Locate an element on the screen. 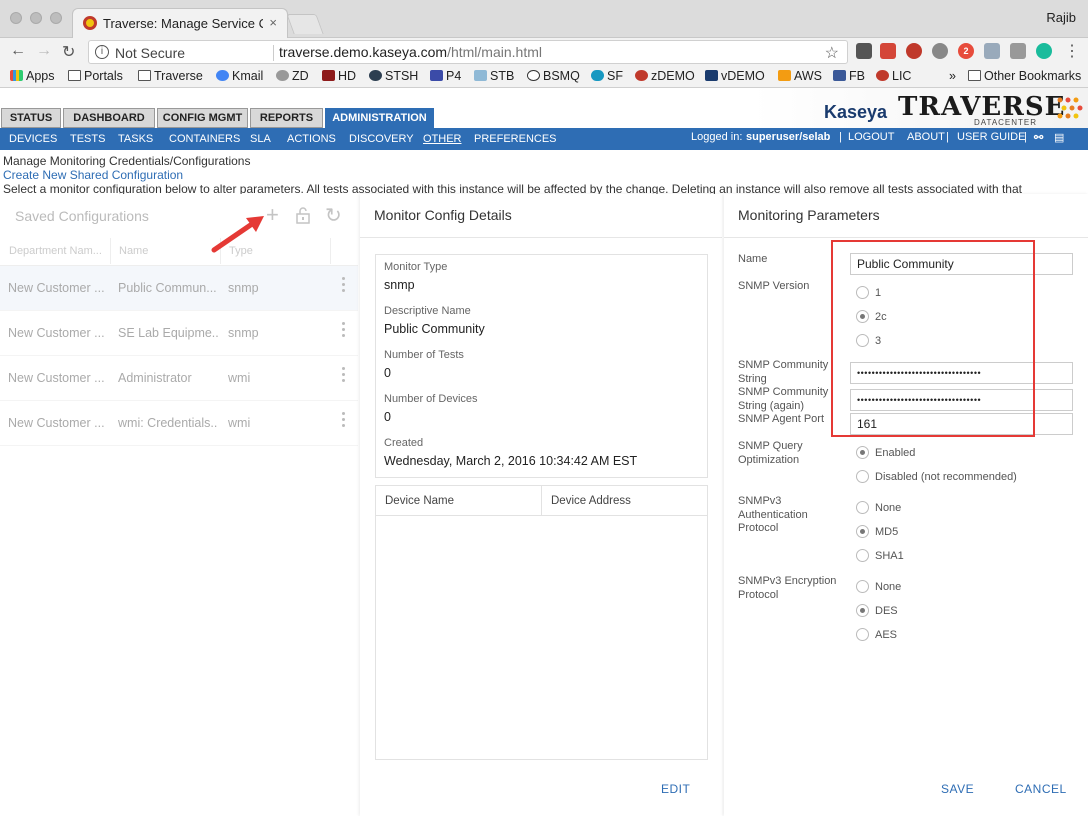 The image size is (1088, 816). bookmark-star-icon: ☆ is located at coordinates (832, 53).